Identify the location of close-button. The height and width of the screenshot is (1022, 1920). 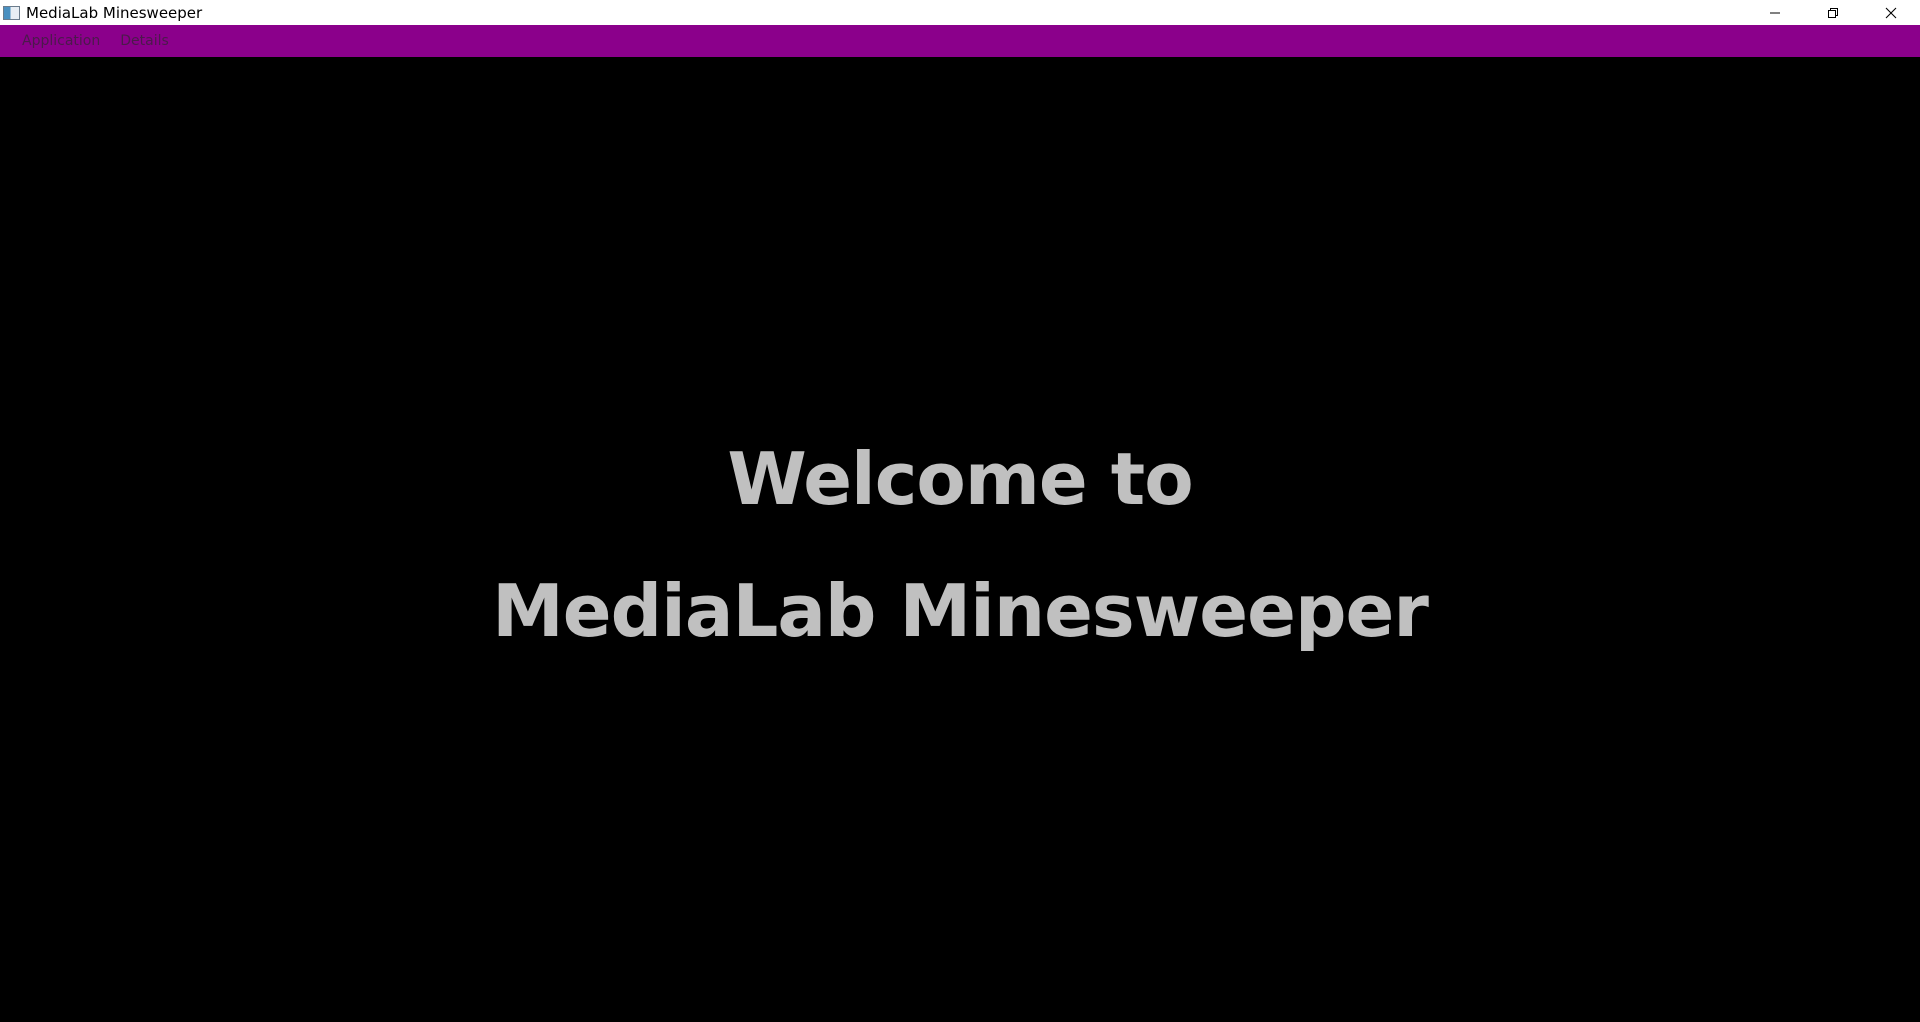
(1891, 12).